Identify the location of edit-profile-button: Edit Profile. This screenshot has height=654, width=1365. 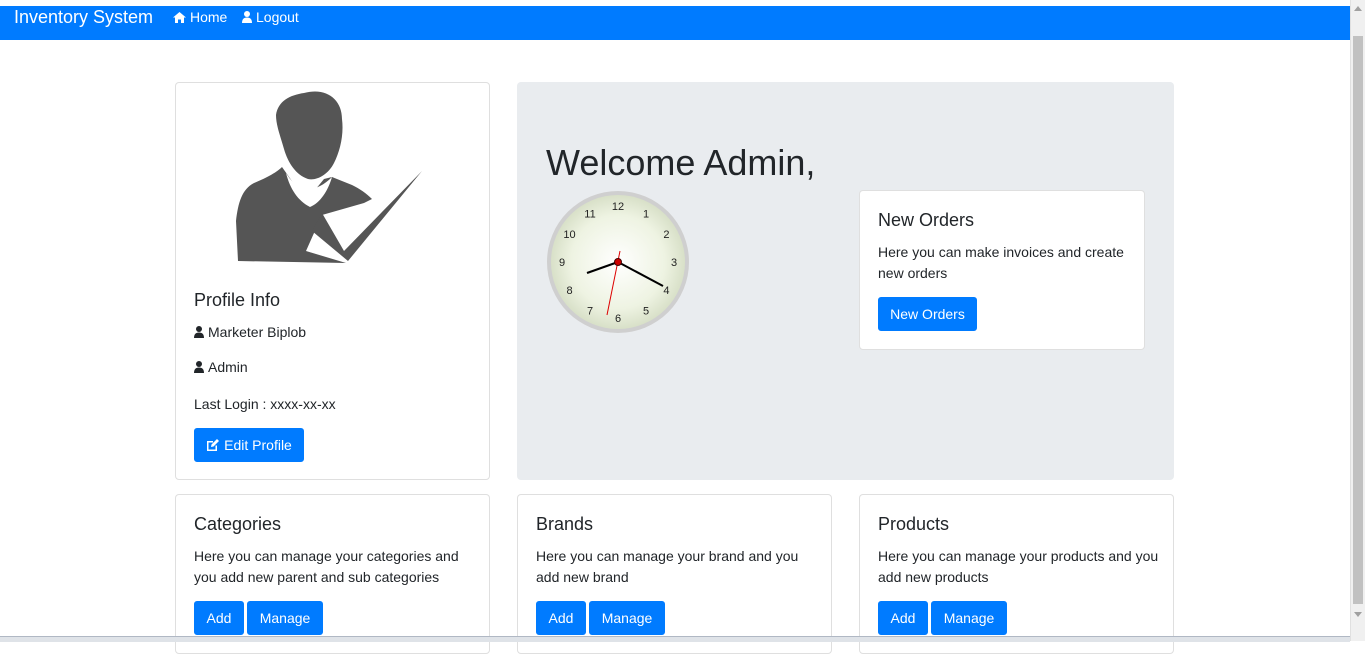
(249, 445).